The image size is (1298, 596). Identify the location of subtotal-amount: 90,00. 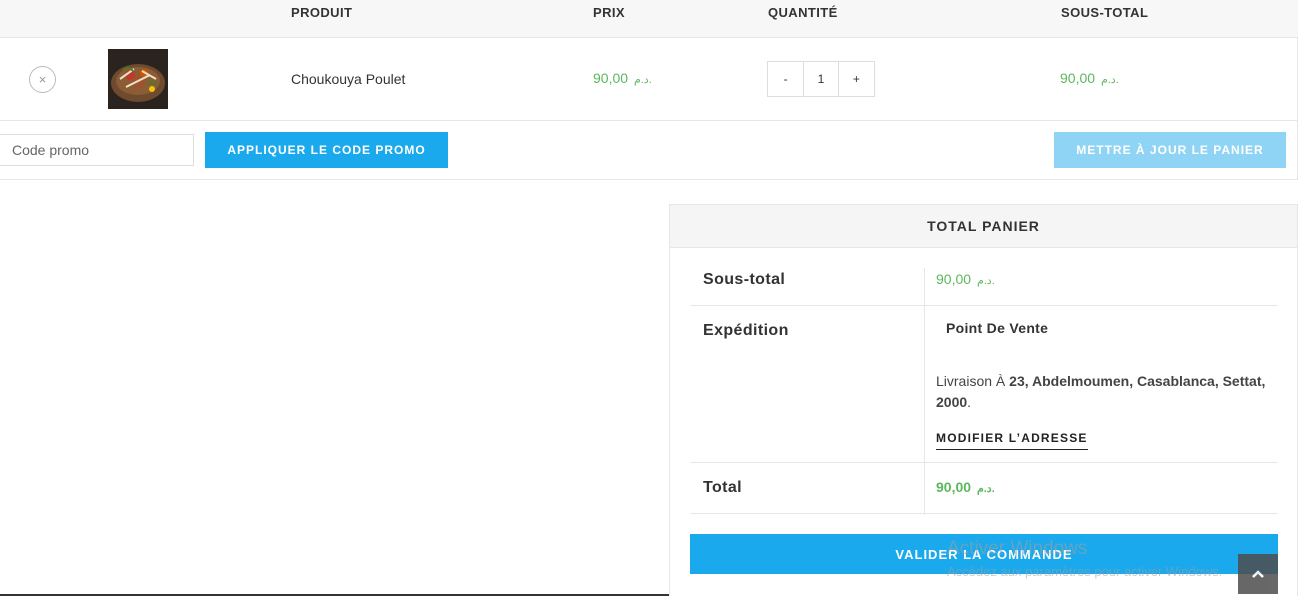
(1078, 78).